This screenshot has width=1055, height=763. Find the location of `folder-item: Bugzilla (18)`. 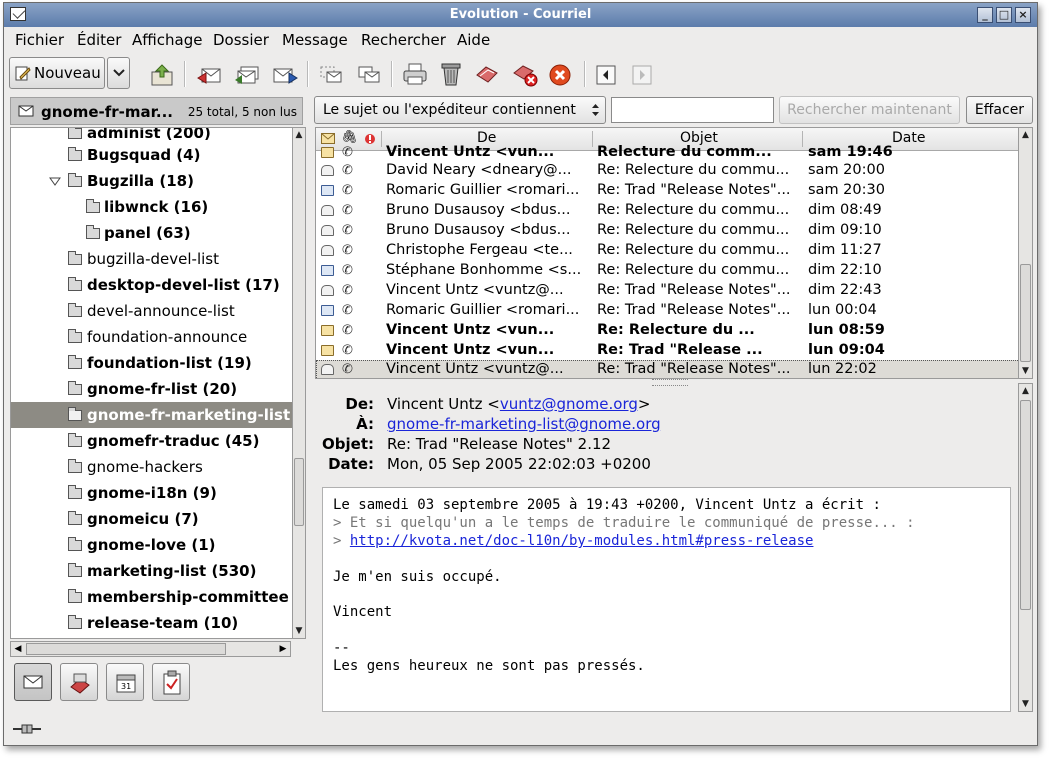

folder-item: Bugzilla (18) is located at coordinates (151, 181).